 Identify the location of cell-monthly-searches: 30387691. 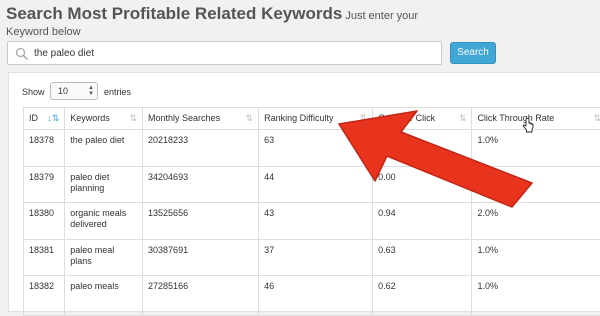
(201, 258).